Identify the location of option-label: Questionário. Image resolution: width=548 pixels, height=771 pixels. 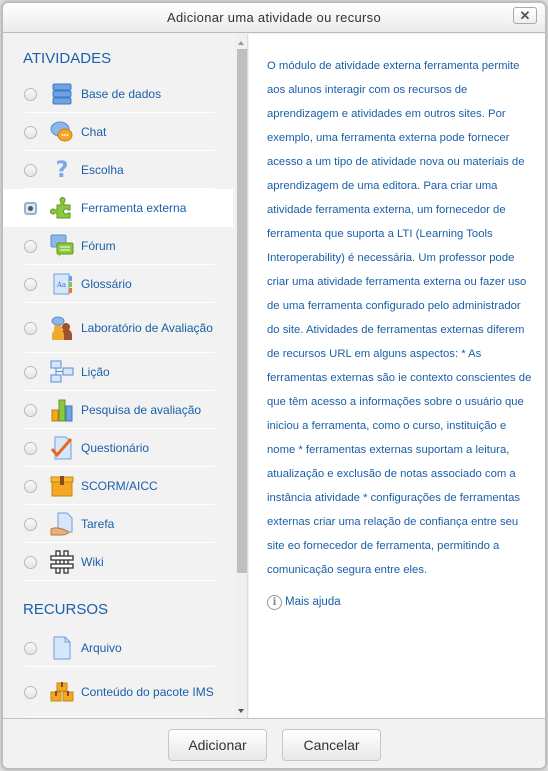
(115, 448).